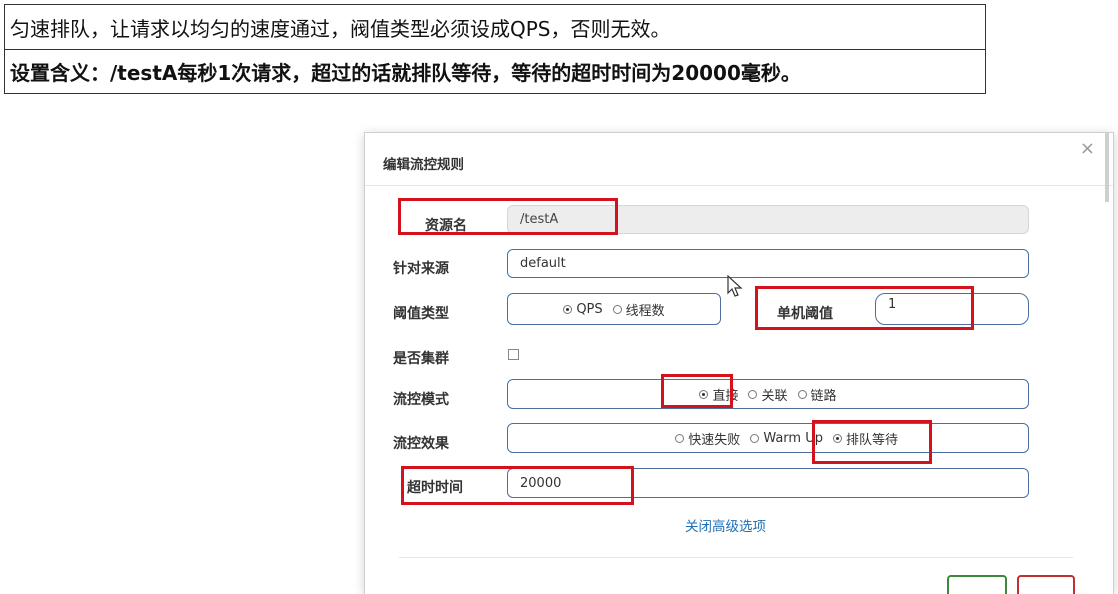 This screenshot has width=1118, height=594. What do you see at coordinates (680, 438) in the screenshot?
I see `radio-fast-fail-dot` at bounding box center [680, 438].